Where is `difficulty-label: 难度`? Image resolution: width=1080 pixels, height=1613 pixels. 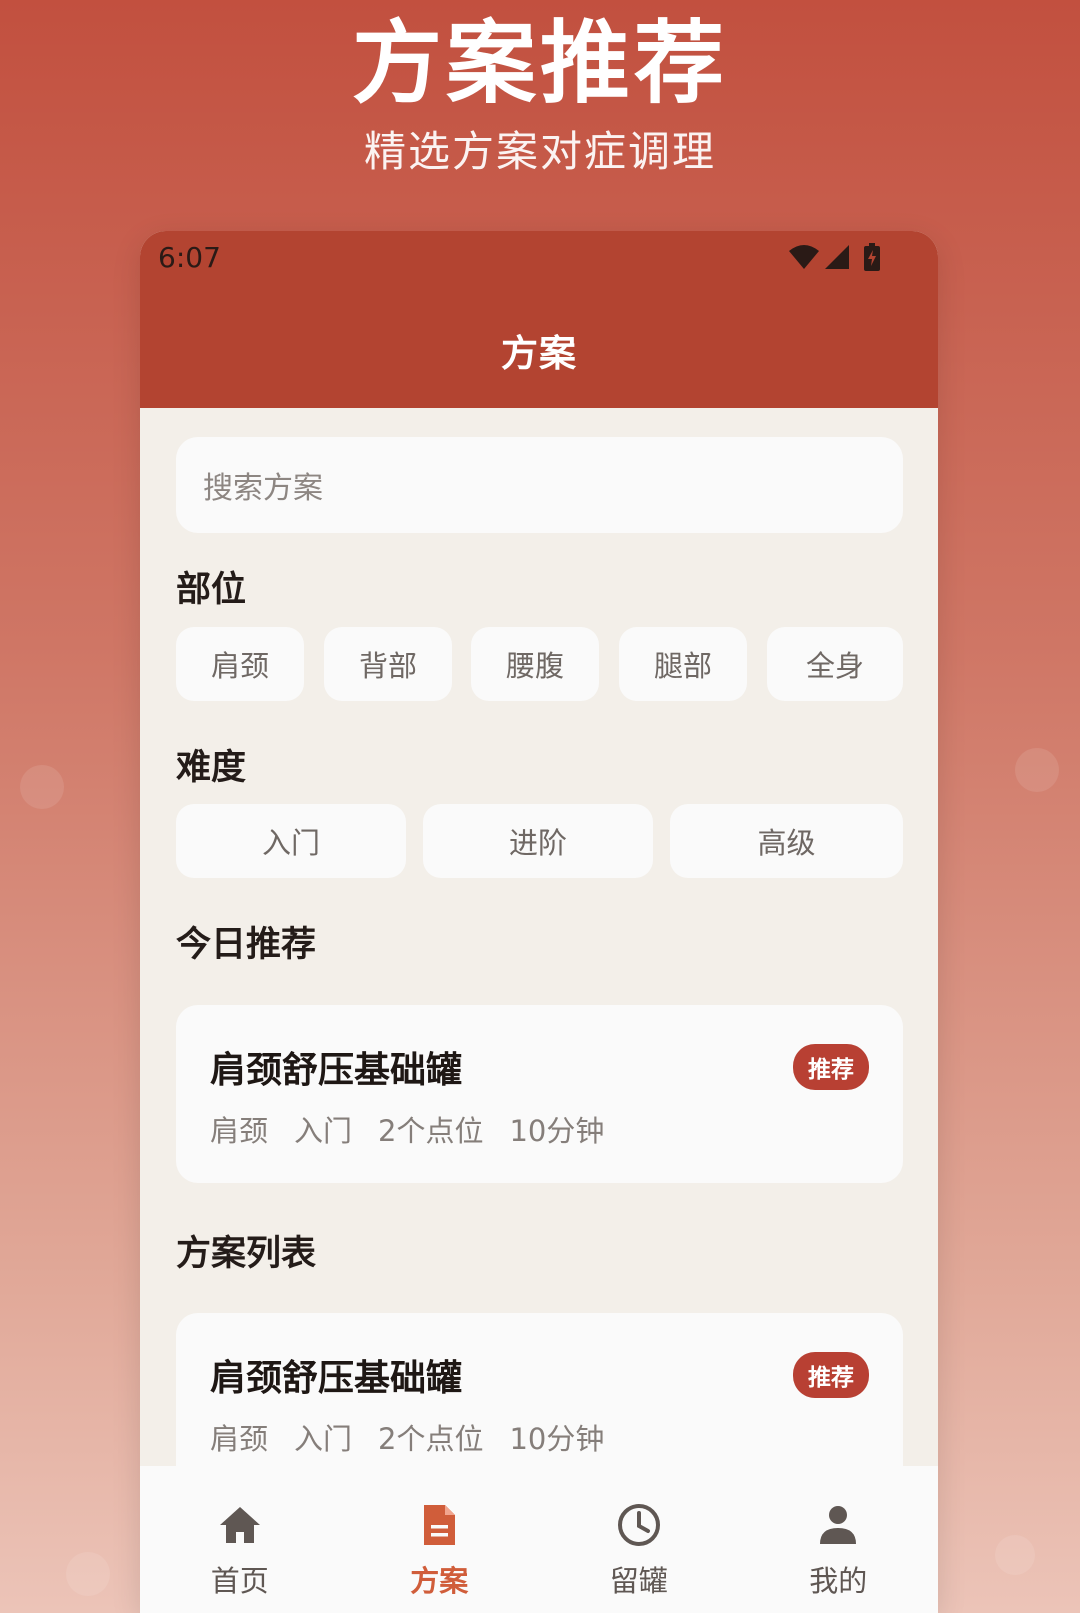 difficulty-label: 难度 is located at coordinates (211, 768).